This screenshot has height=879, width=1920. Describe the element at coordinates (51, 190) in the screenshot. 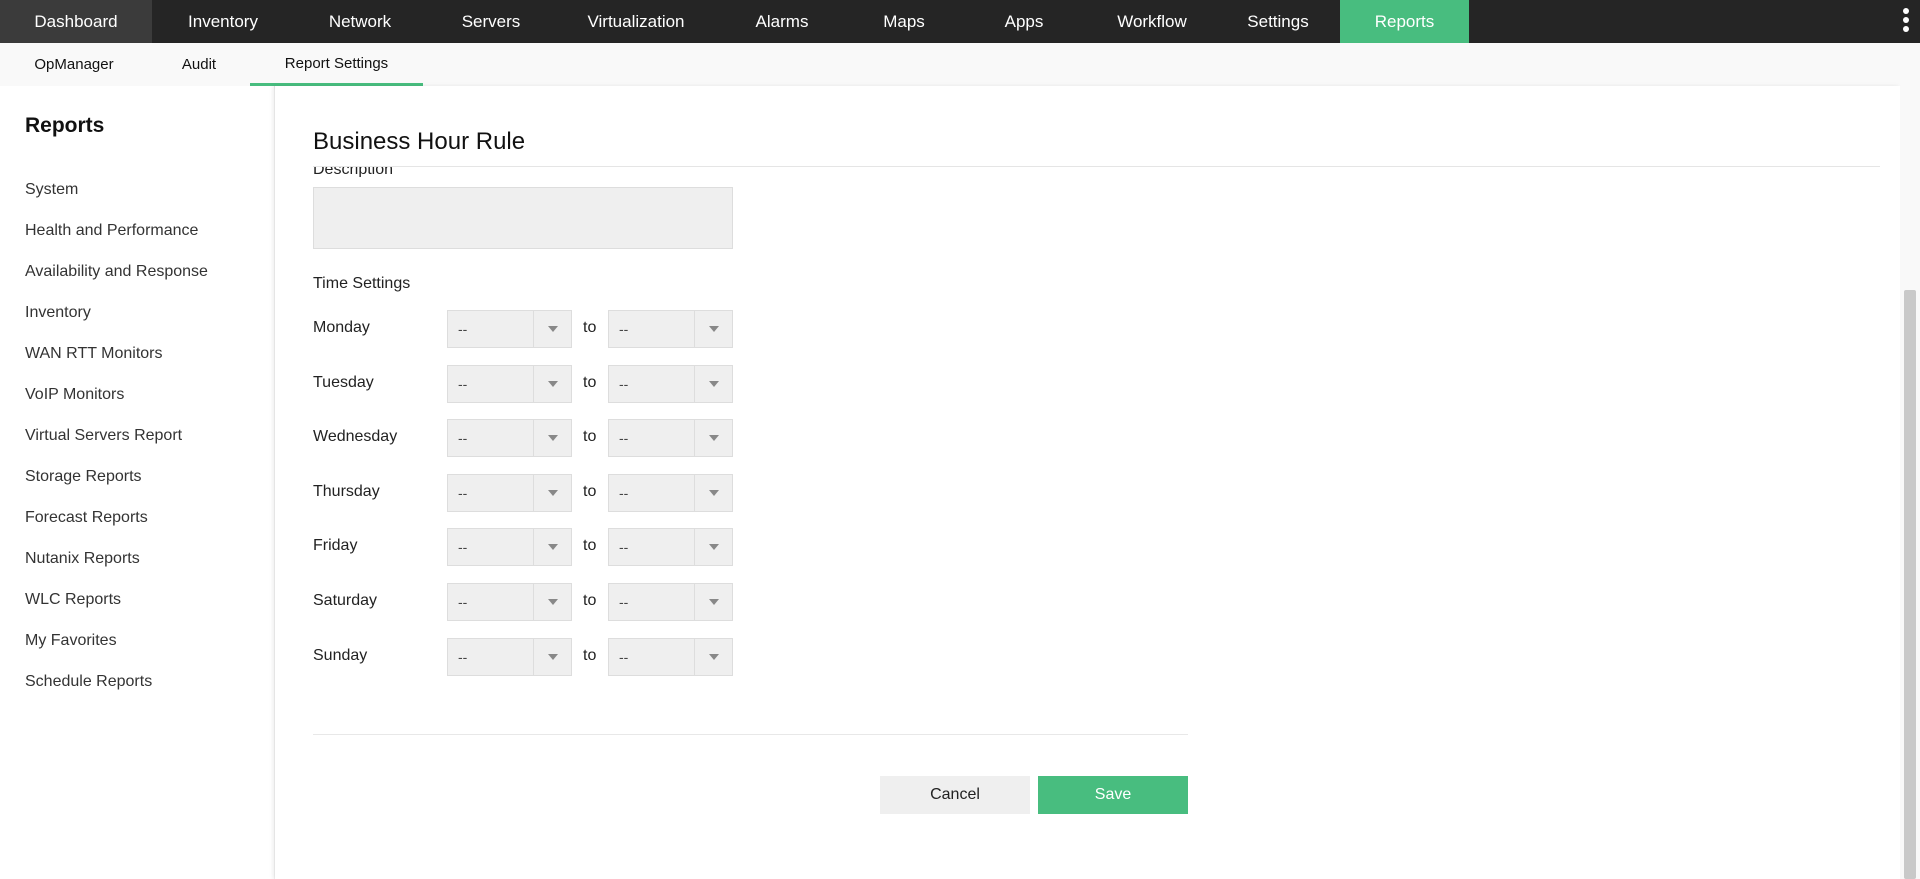

I see `sidebar-item-system: System` at that location.